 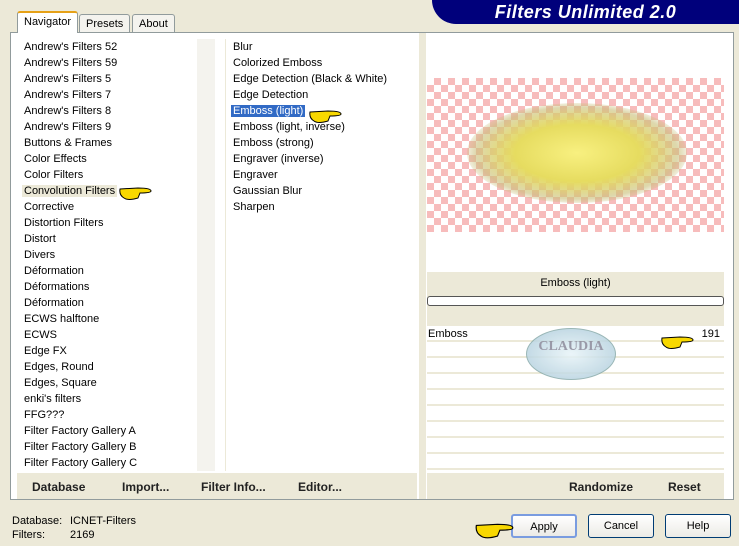 I want to click on category-item-label: Color Effects, so click(x=55, y=159).